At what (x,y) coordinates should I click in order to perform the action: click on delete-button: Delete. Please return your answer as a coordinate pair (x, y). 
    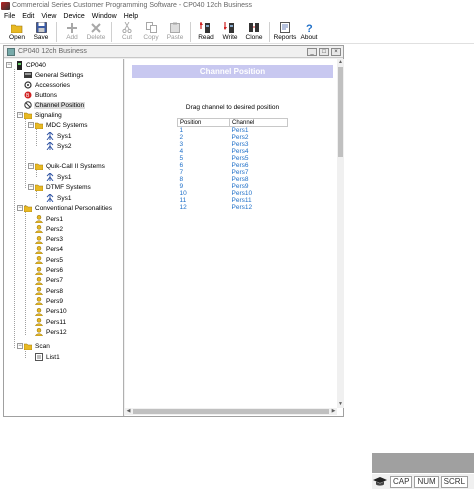
    Looking at the image, I should click on (96, 32).